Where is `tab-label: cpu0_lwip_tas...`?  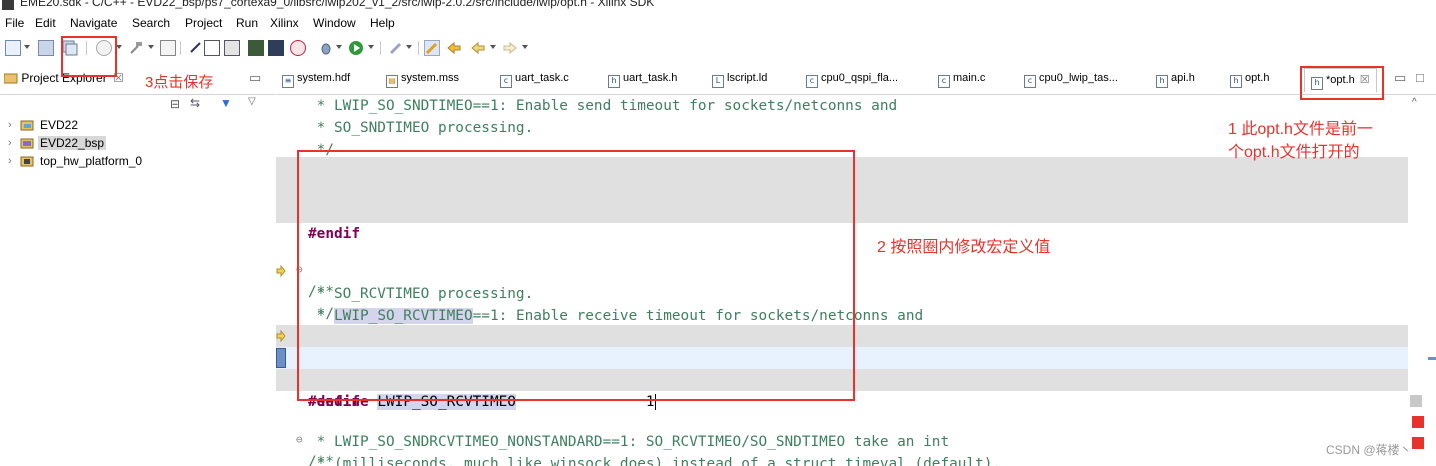
tab-label: cpu0_lwip_tas... is located at coordinates (1078, 78).